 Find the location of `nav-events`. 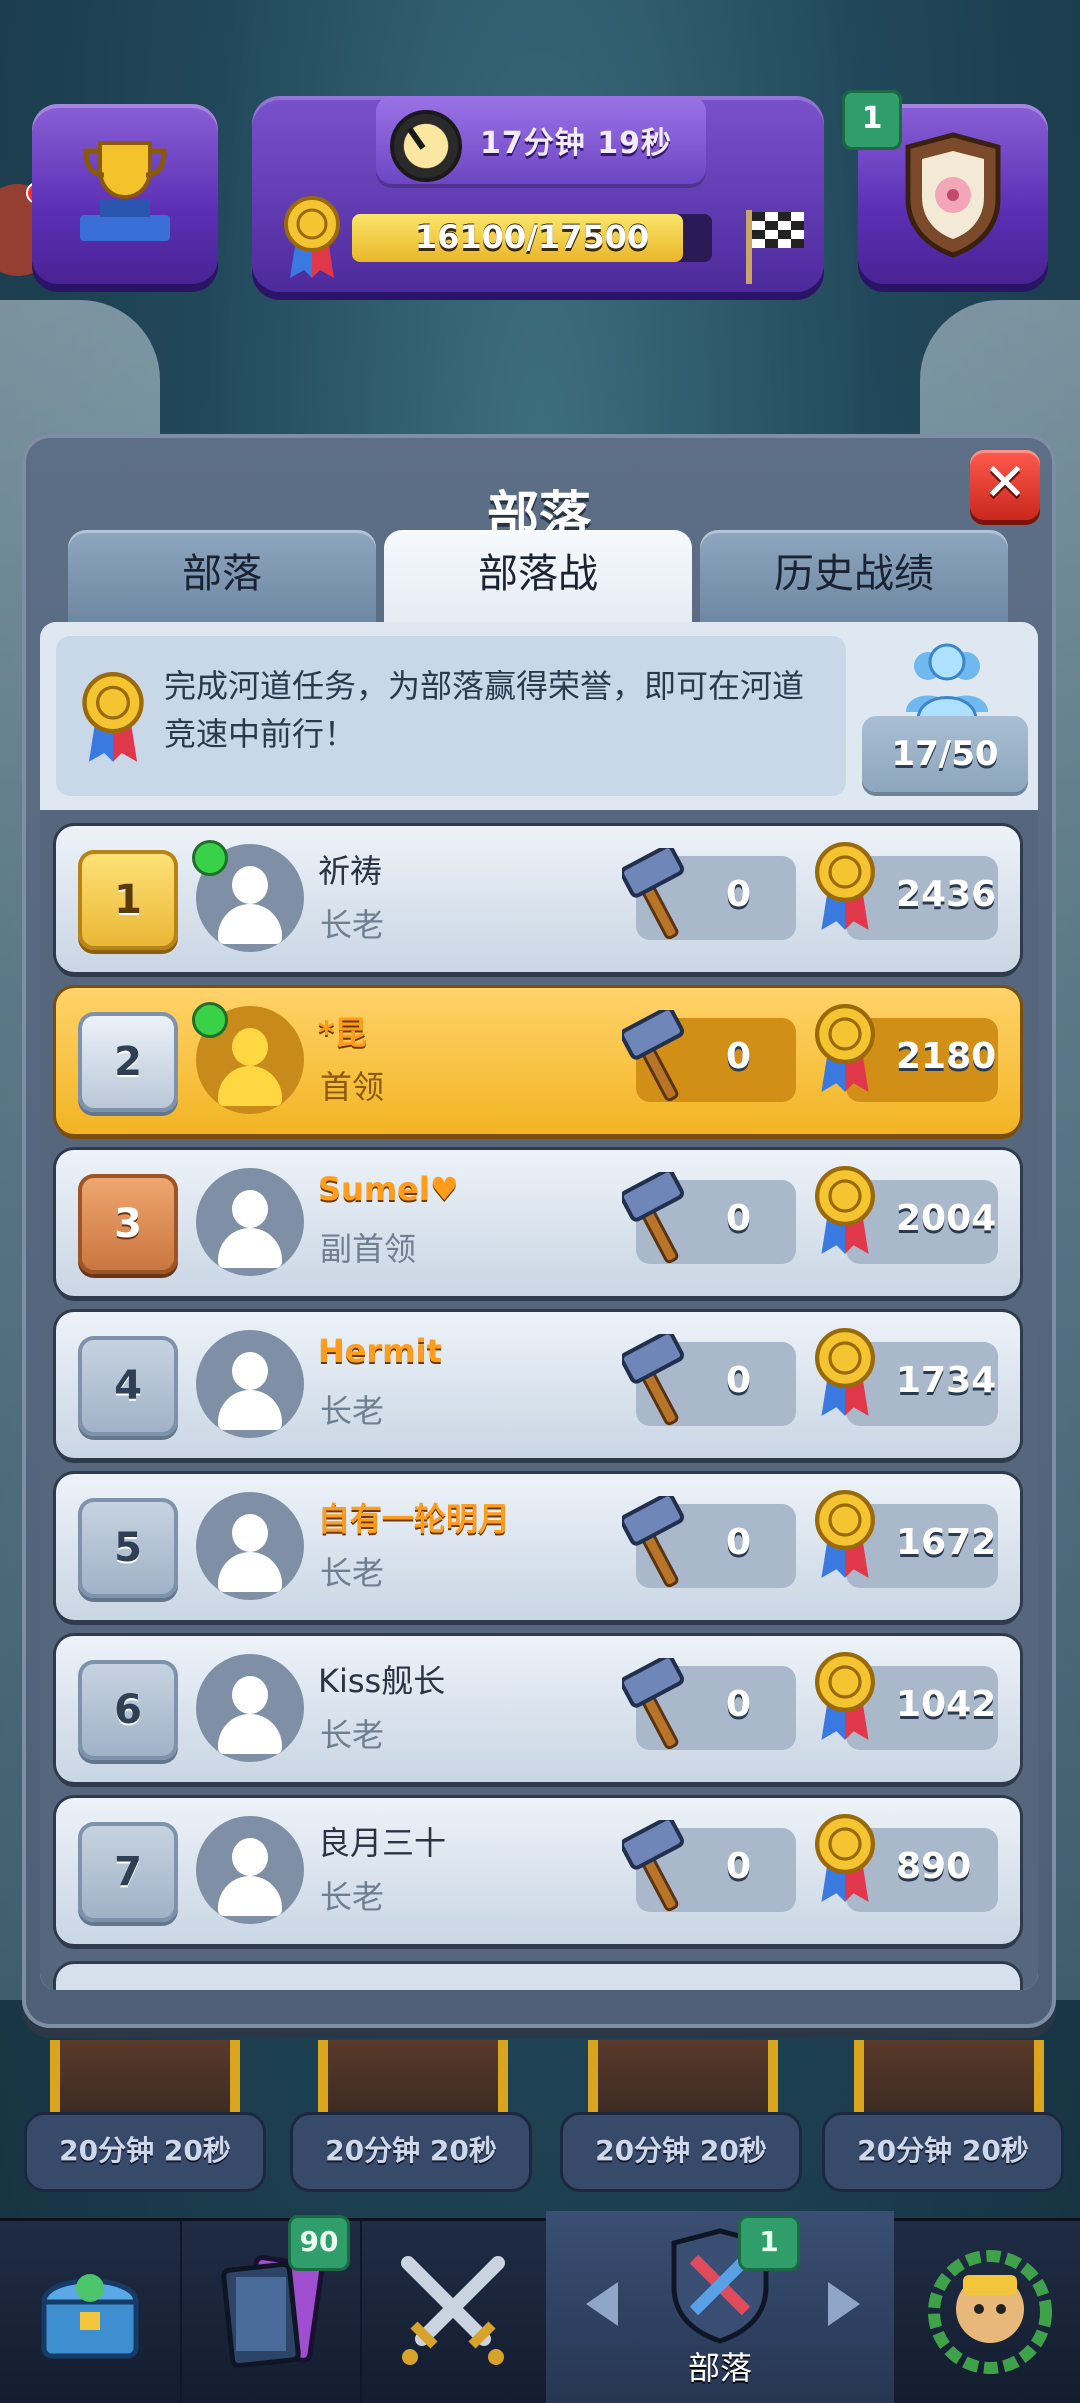

nav-events is located at coordinates (990, 2312).